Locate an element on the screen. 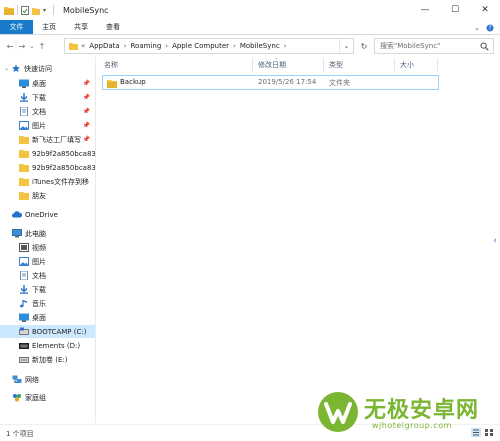 The image size is (500, 441). column-header-name: 名称 is located at coordinates (176, 65).